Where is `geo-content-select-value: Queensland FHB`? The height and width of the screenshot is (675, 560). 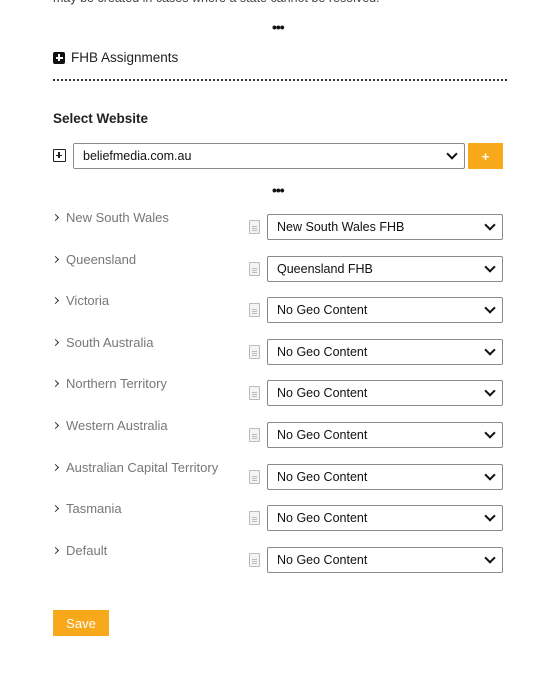 geo-content-select-value: Queensland FHB is located at coordinates (325, 268).